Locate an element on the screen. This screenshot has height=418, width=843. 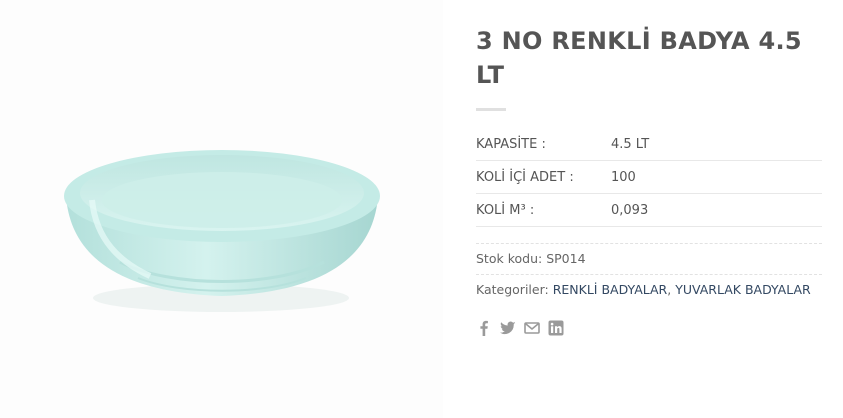
sku-line: Stok kodu: SP014 is located at coordinates (531, 258).